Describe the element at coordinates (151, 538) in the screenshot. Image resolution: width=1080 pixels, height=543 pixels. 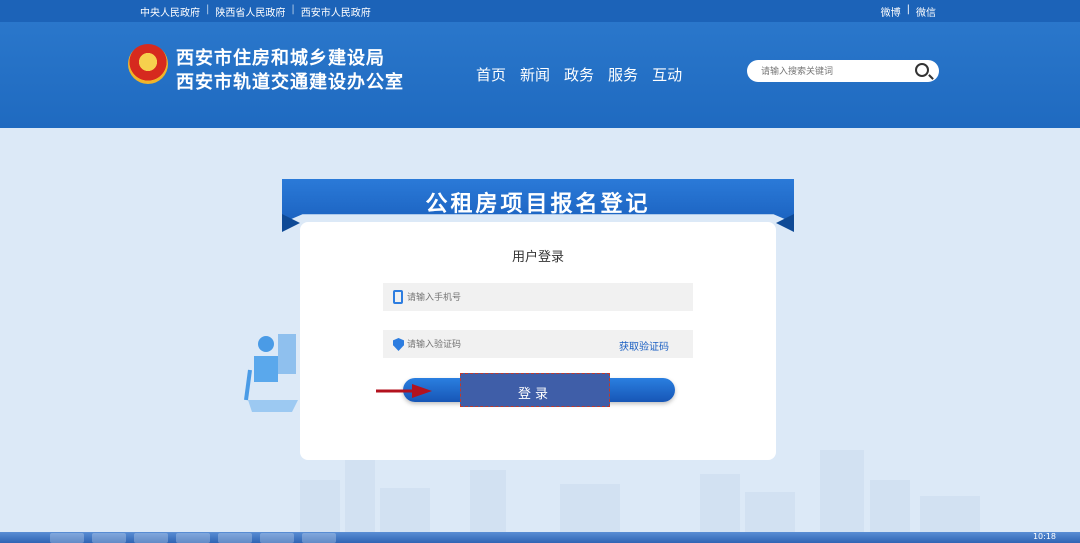
I see `taskbar-browser-icon` at that location.